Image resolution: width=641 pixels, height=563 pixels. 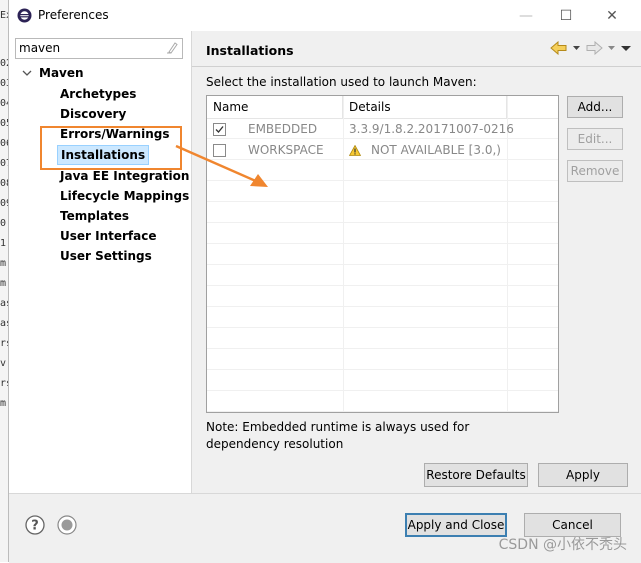 What do you see at coordinates (283, 129) in the screenshot?
I see `installation-name: EMBEDDED` at bounding box center [283, 129].